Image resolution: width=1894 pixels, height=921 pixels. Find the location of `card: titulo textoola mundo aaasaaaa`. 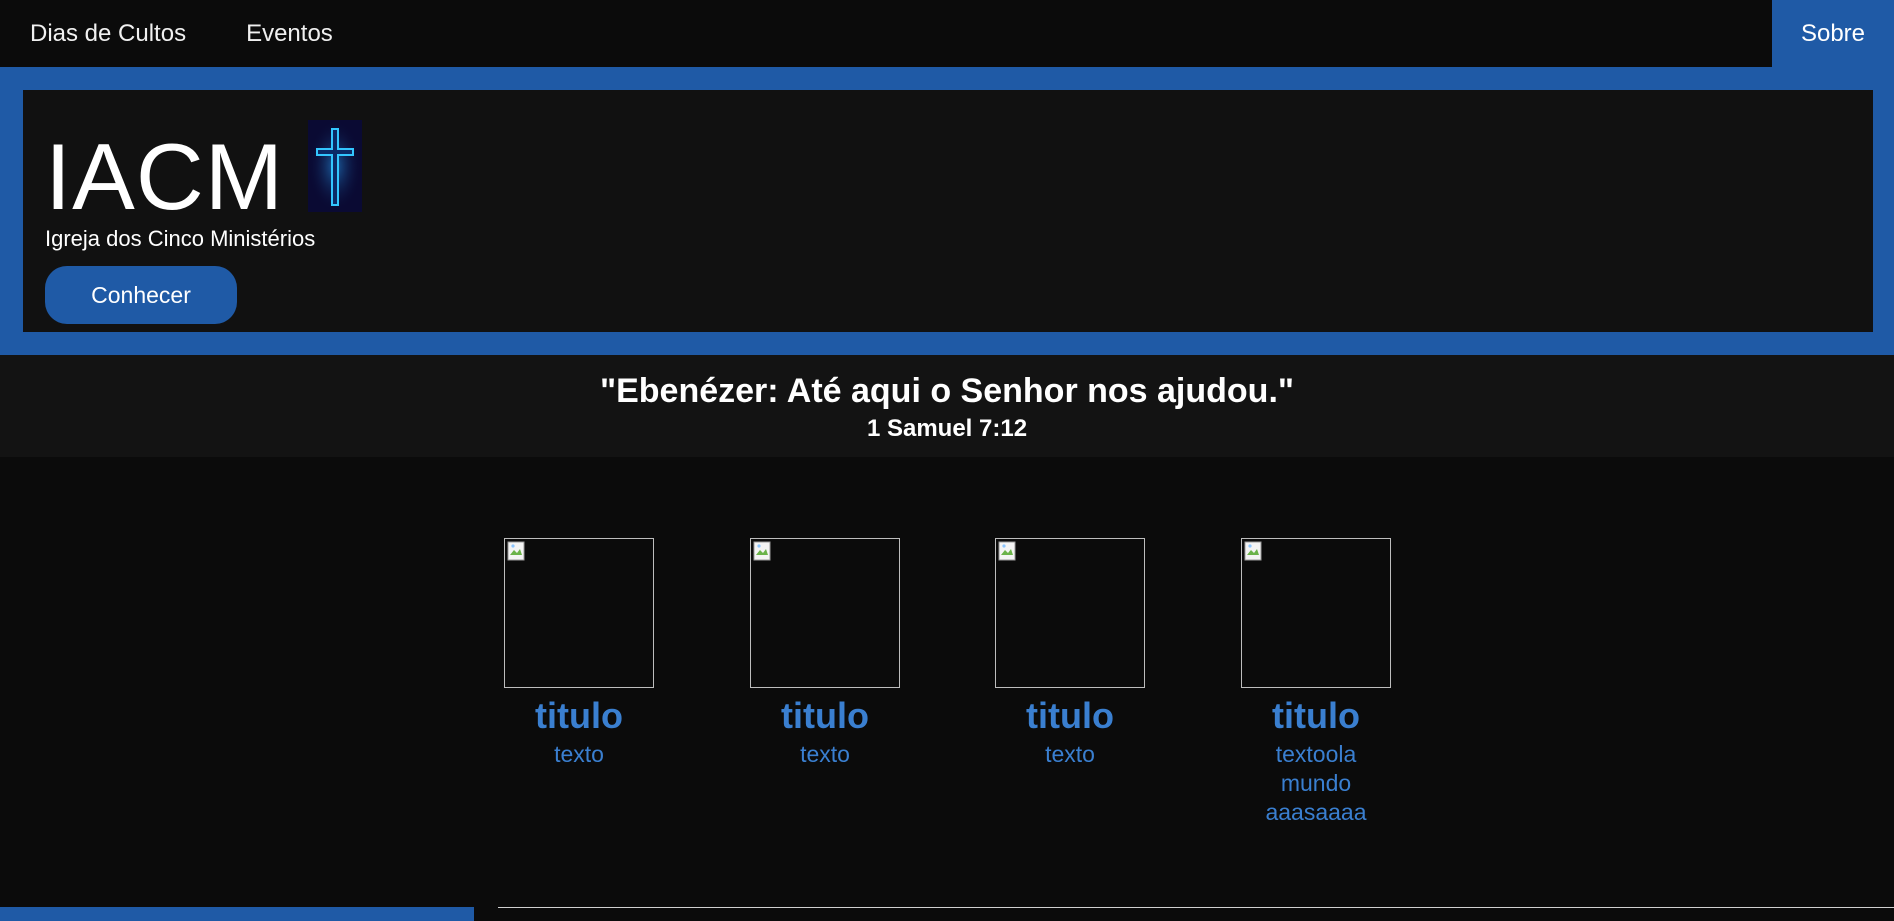

card: titulo textoola mundo aaasaaaa is located at coordinates (1316, 682).